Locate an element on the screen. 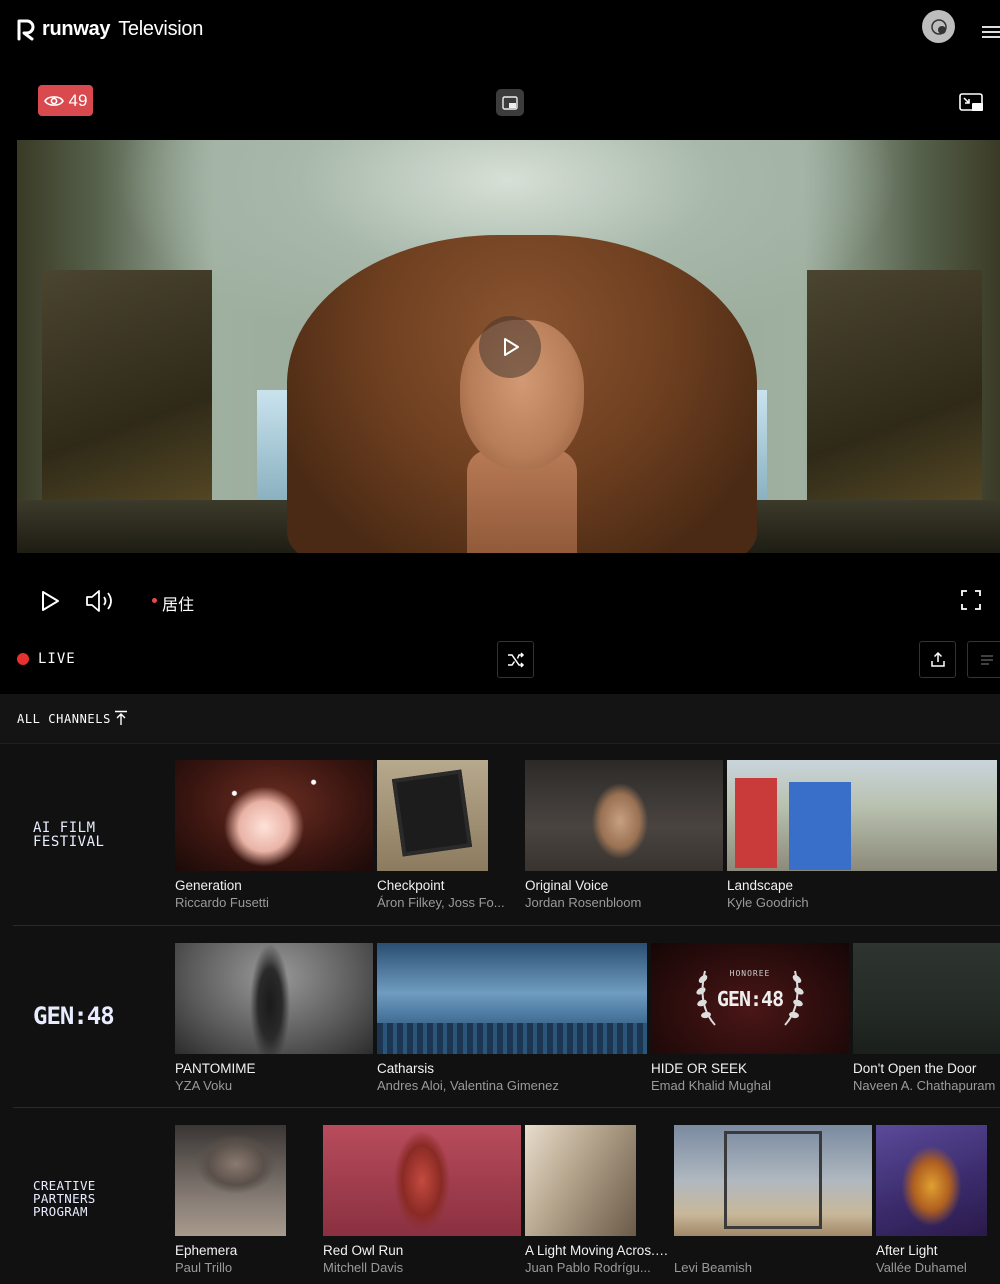  pip-toggle-button is located at coordinates (510, 102).